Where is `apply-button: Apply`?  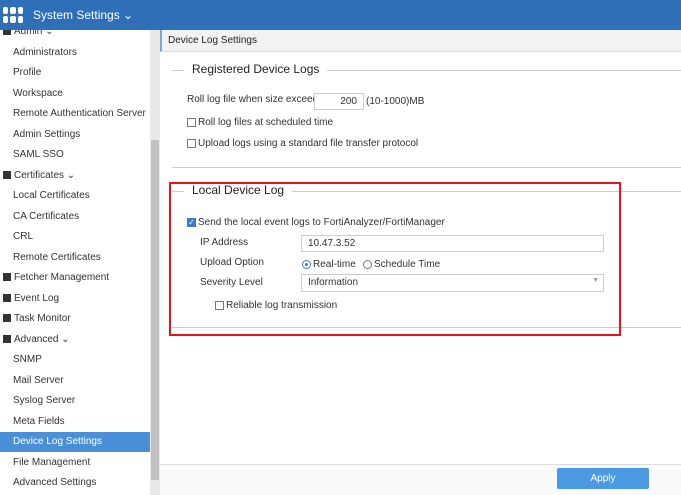
apply-button: Apply is located at coordinates (603, 478).